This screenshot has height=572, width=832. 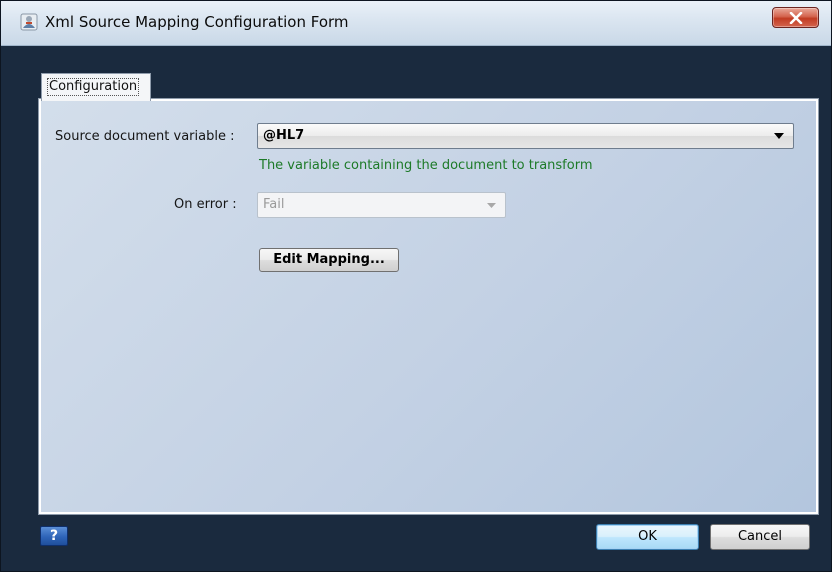 What do you see at coordinates (647, 537) in the screenshot?
I see `ok-button: OK` at bounding box center [647, 537].